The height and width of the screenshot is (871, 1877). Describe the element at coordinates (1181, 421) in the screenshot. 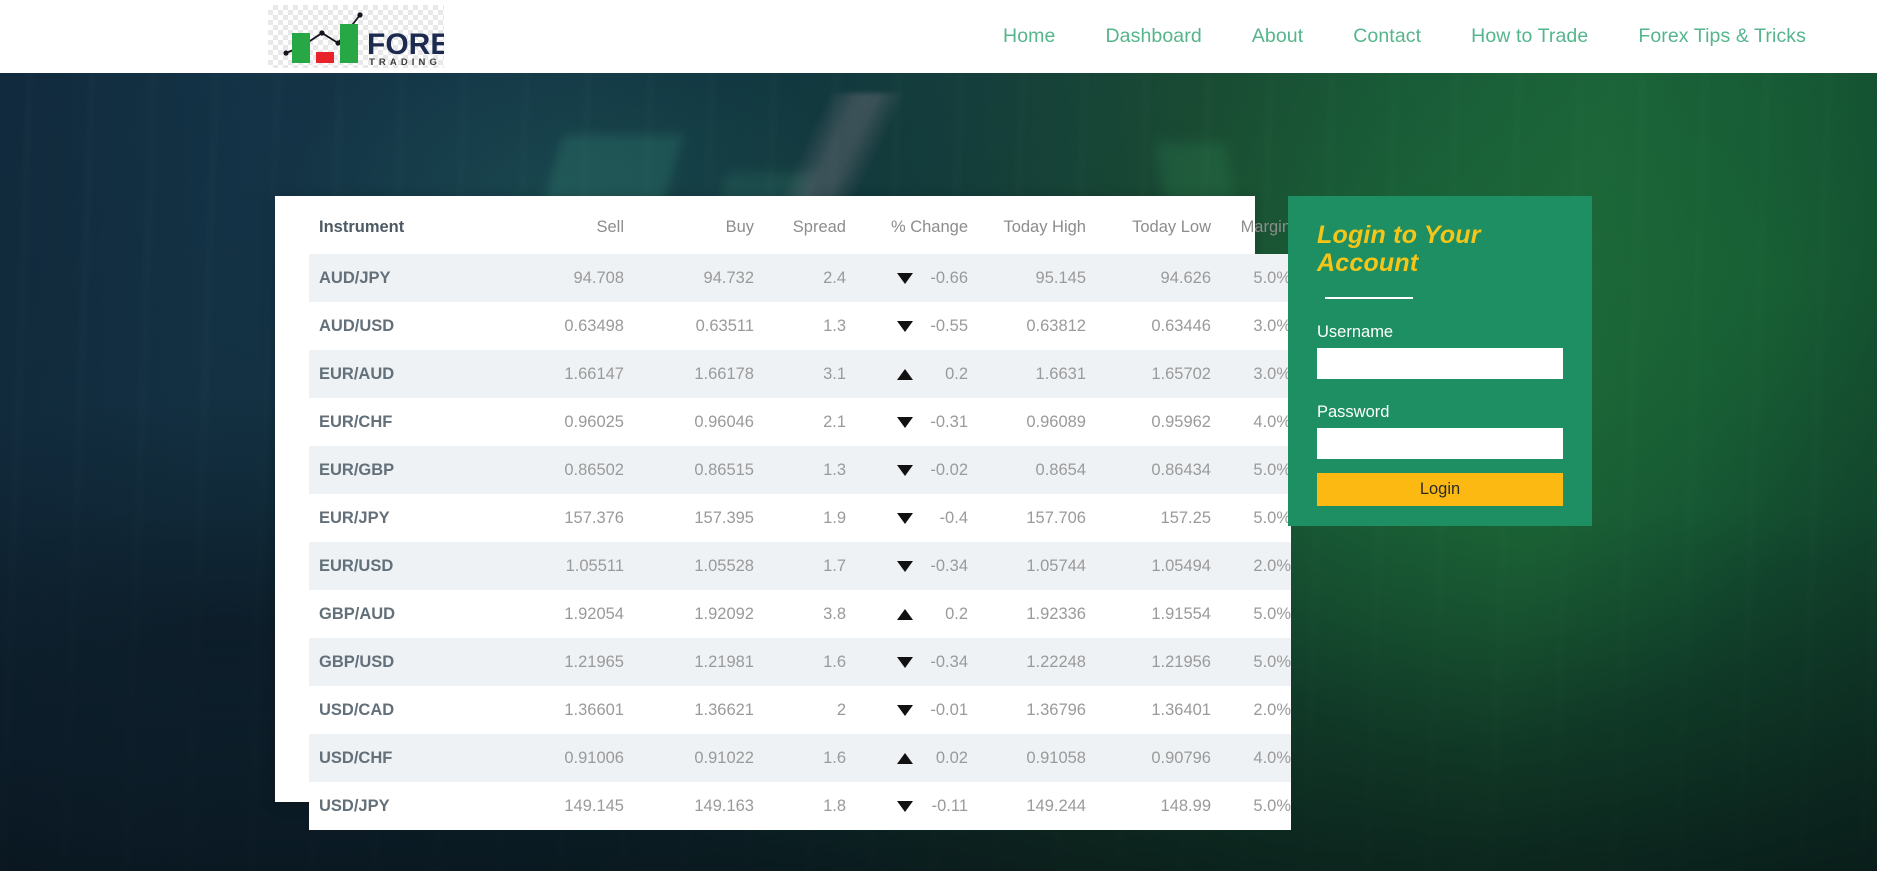

I see `cell-today-low: 0.95962` at that location.